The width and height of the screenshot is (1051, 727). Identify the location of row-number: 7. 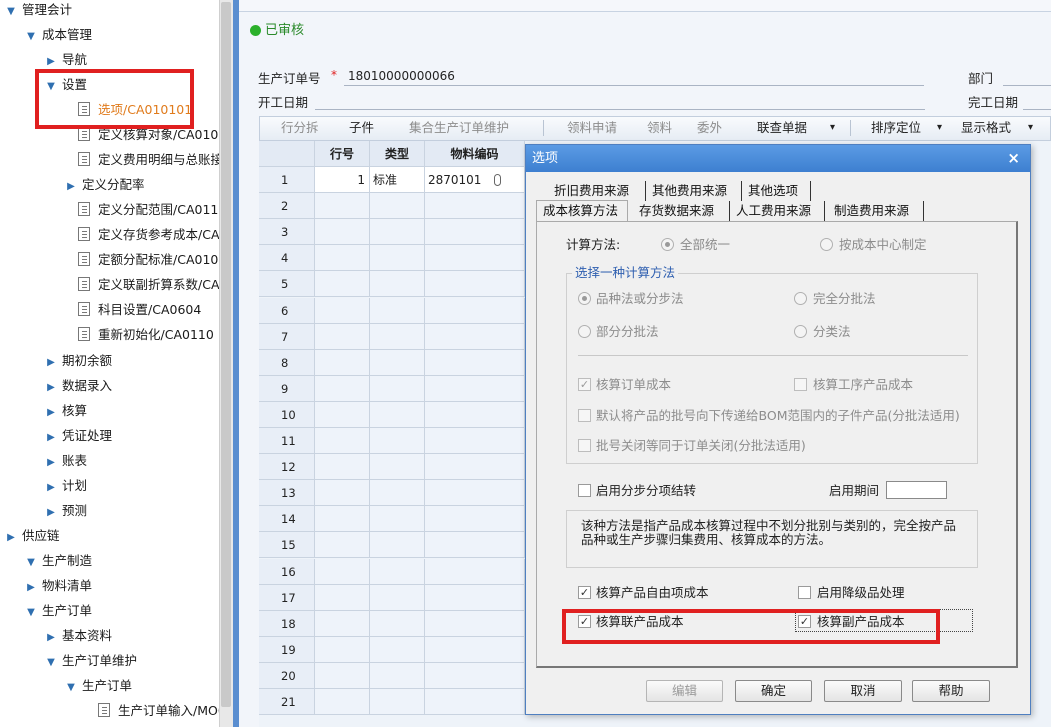
(287, 336).